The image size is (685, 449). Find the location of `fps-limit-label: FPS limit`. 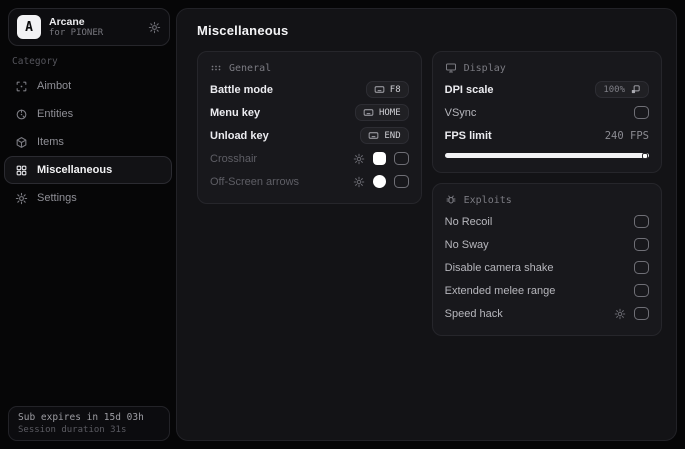

fps-limit-label: FPS limit is located at coordinates (468, 135).